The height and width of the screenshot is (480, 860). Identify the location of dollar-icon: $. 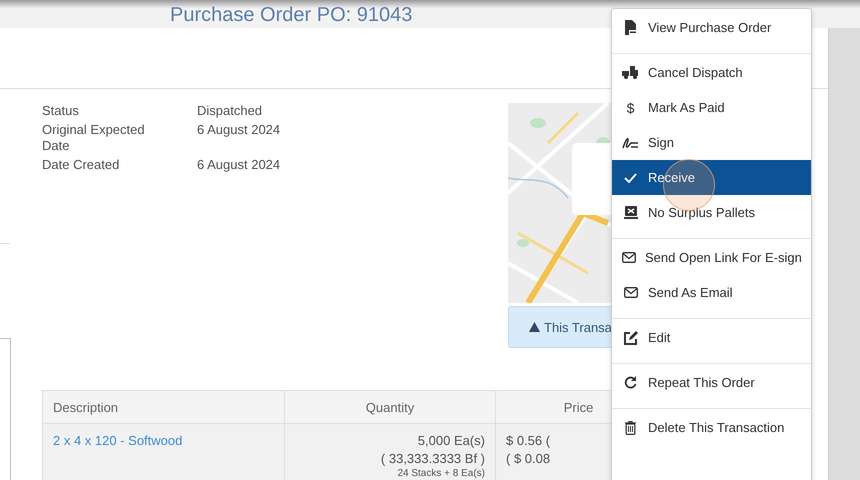
(630, 108).